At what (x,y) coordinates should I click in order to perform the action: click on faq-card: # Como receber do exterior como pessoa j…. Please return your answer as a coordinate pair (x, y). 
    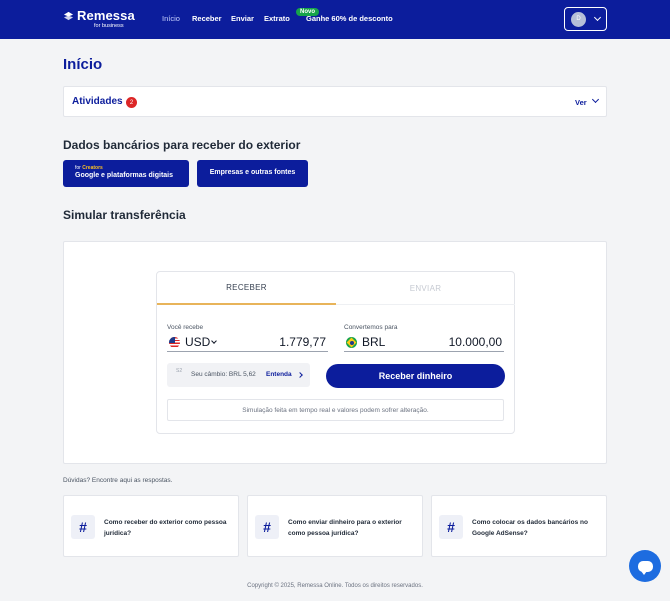
    Looking at the image, I should click on (151, 526).